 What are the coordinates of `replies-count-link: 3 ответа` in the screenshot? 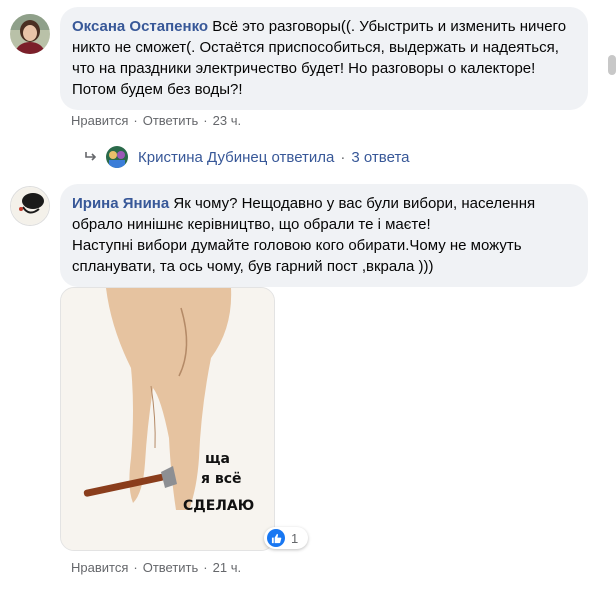 It's located at (380, 157).